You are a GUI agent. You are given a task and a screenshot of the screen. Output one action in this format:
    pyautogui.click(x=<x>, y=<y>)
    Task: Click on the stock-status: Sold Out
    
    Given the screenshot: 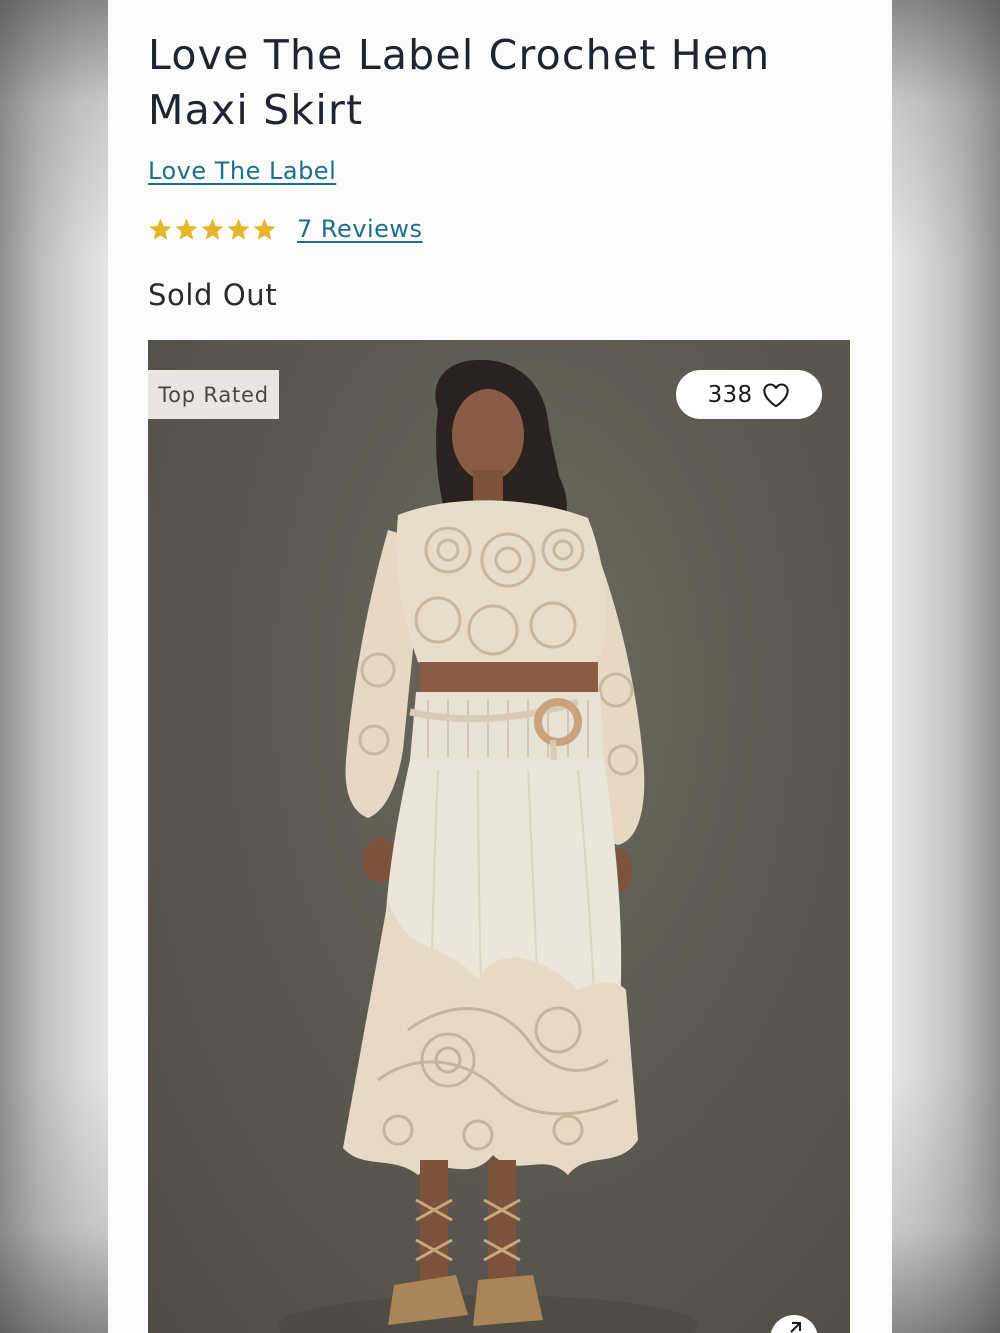 What is the action you would take?
    pyautogui.click(x=213, y=295)
    